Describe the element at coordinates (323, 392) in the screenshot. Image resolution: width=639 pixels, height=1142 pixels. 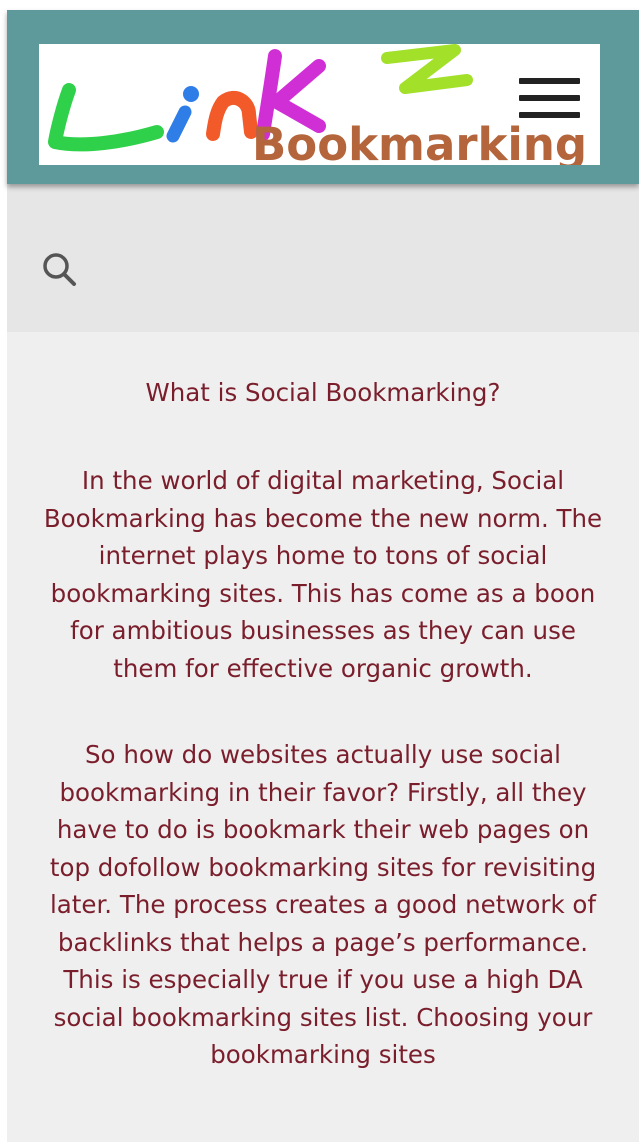
I see `article-heading: What is Social Bookmarking?` at that location.